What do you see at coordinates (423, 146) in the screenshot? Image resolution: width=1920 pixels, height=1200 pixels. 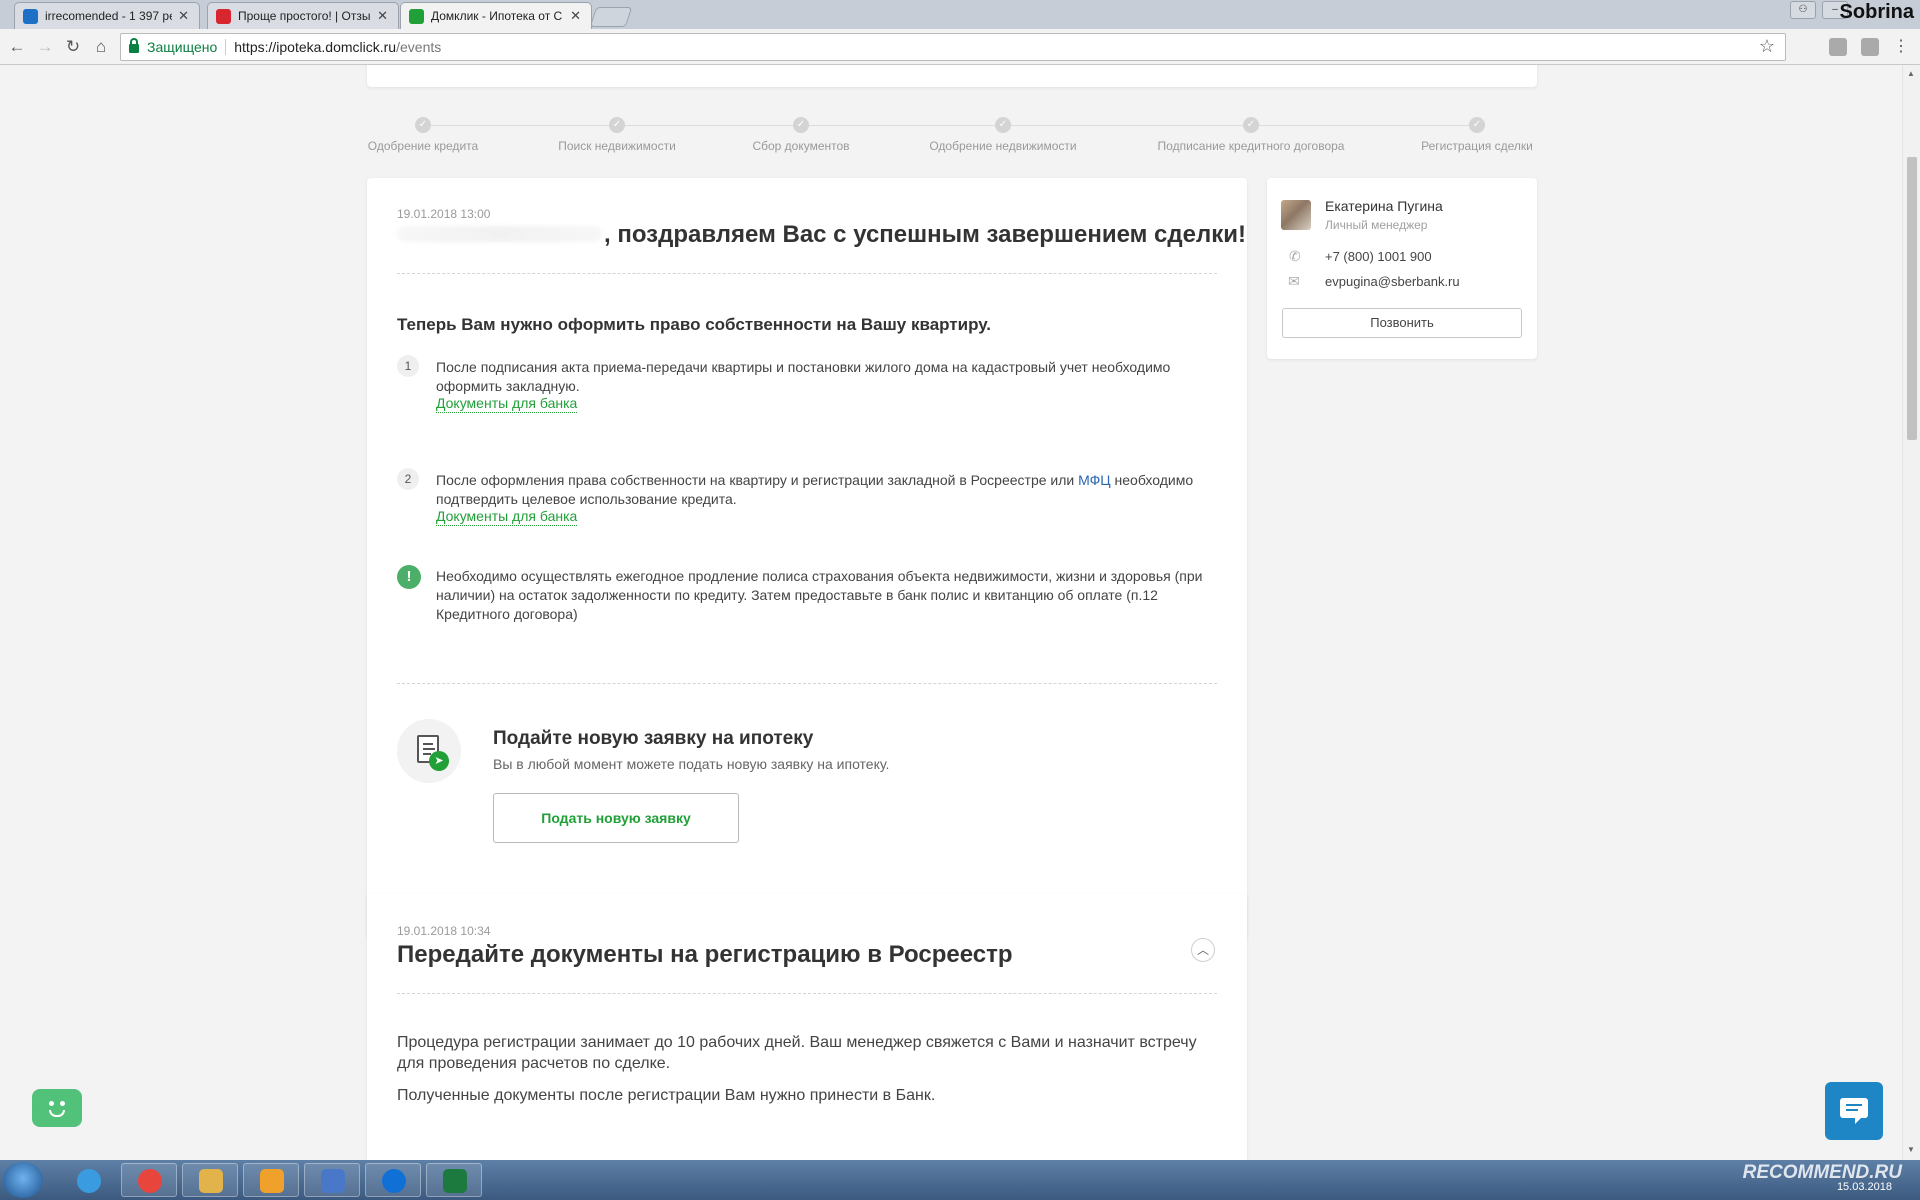 I see `step-label: Одобрение кредита` at bounding box center [423, 146].